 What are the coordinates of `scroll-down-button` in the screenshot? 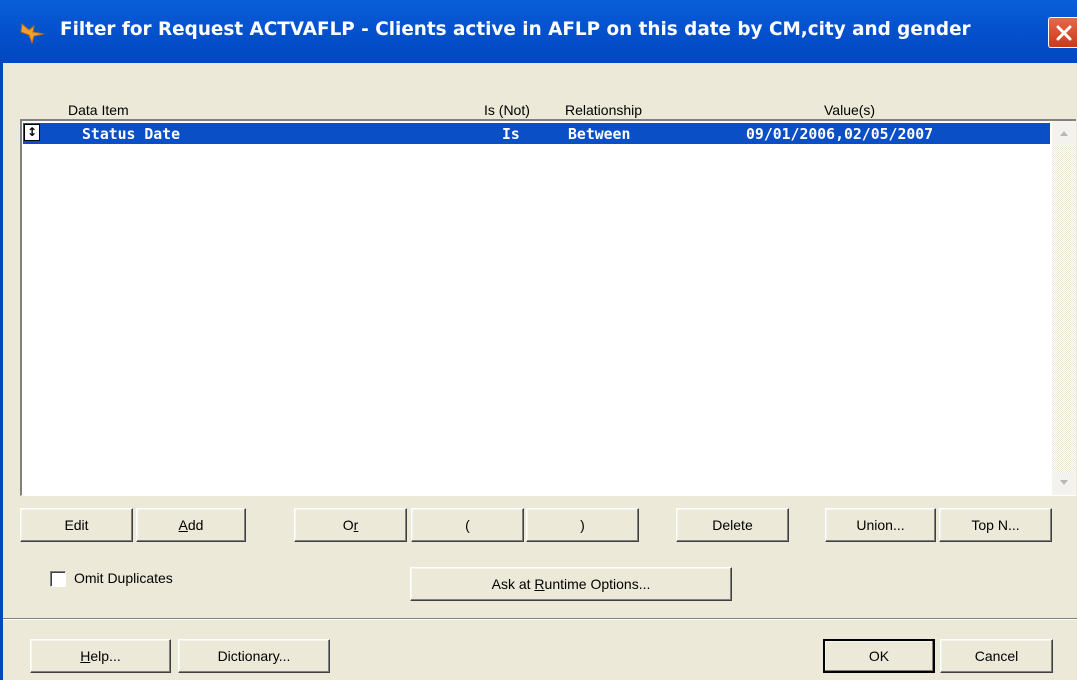 It's located at (1064, 483).